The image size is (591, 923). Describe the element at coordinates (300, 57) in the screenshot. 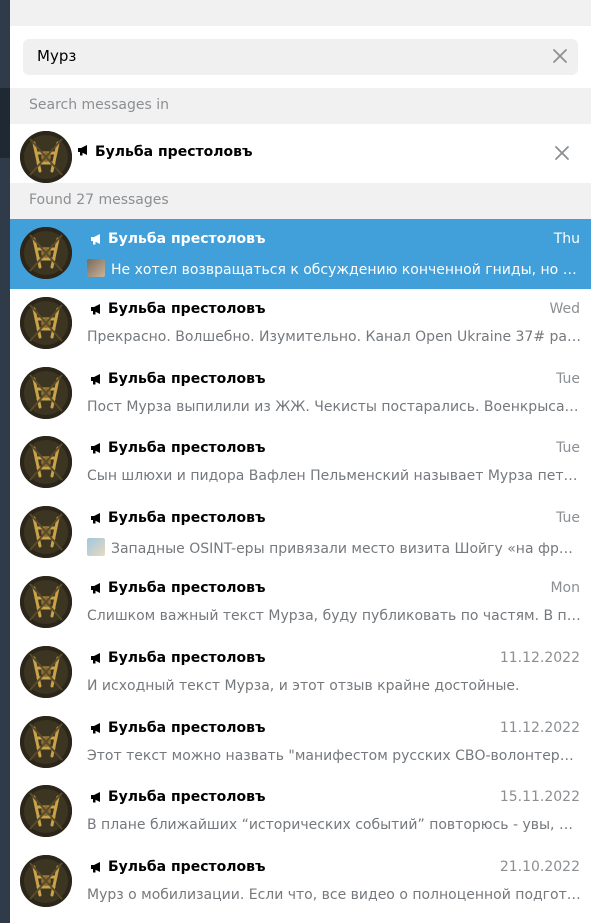

I see `search-input: Мурз` at that location.